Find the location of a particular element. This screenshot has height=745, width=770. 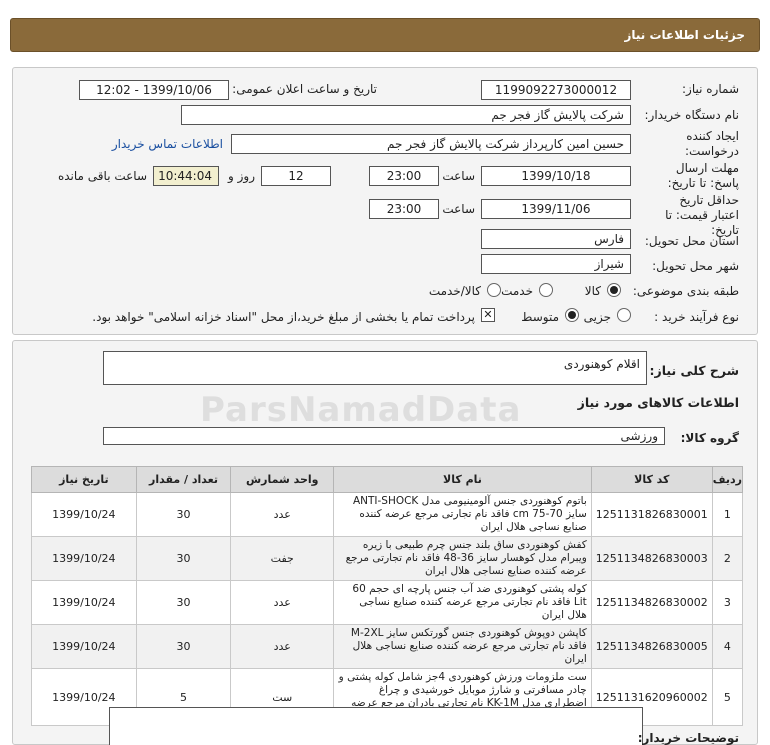

row-index: 4 is located at coordinates (727, 646).